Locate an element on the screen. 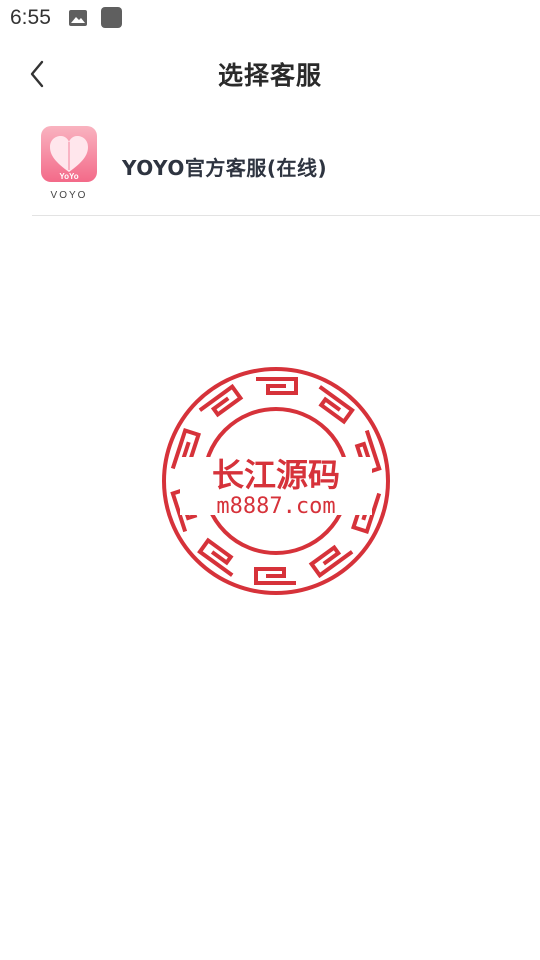 The image size is (540, 960). service-list-item: YoYo VOYO YOYO官方客服(在线) is located at coordinates (286, 168).